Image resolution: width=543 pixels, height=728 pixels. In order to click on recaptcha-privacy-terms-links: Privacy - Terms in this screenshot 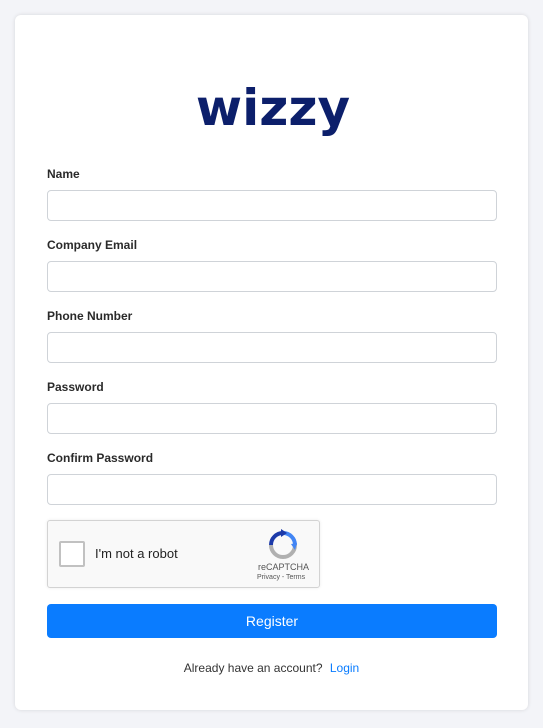, I will do `click(281, 577)`.